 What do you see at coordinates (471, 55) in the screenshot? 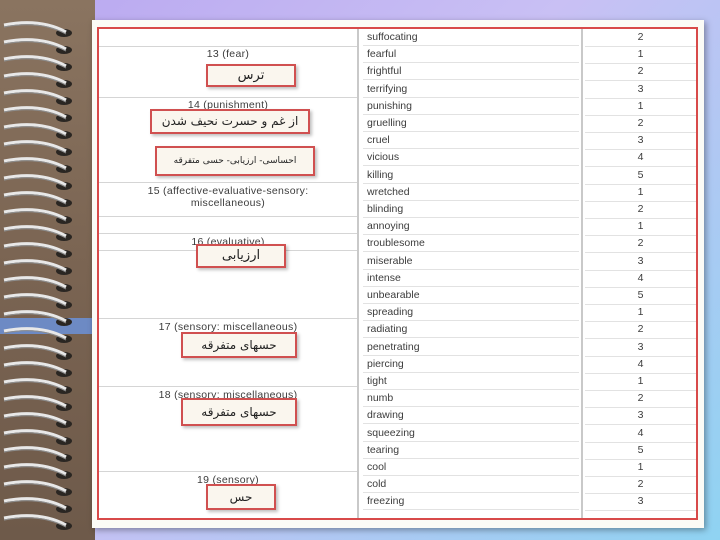
I see `descriptor-word: fearful` at bounding box center [471, 55].